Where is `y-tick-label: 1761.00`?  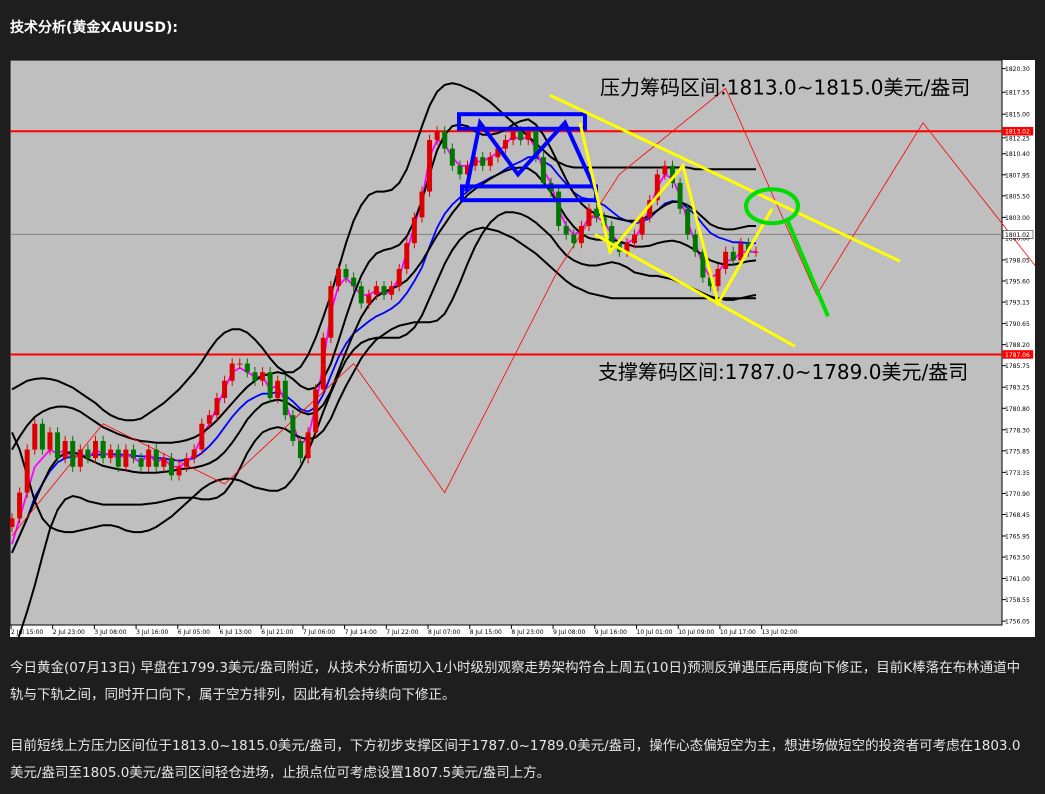
y-tick-label: 1761.00 is located at coordinates (1017, 579).